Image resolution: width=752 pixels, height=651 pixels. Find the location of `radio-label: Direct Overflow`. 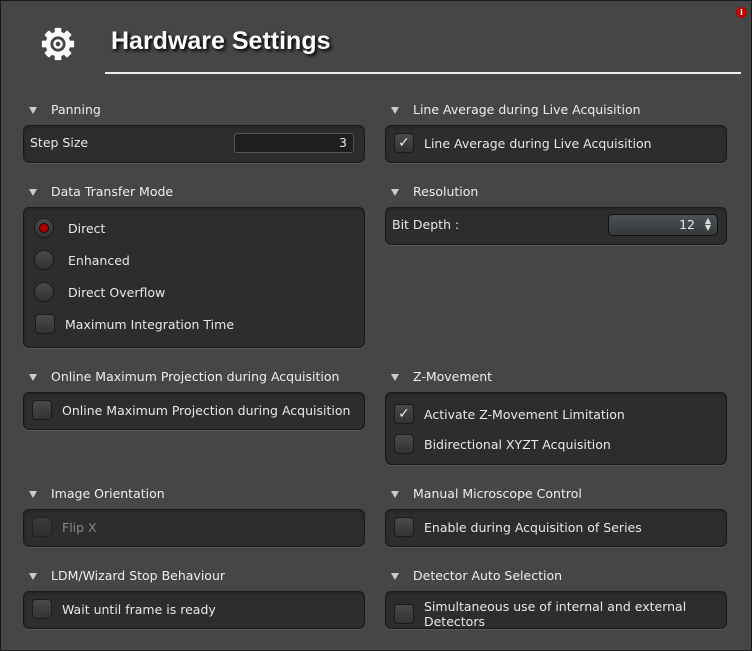

radio-label: Direct Overflow is located at coordinates (117, 292).